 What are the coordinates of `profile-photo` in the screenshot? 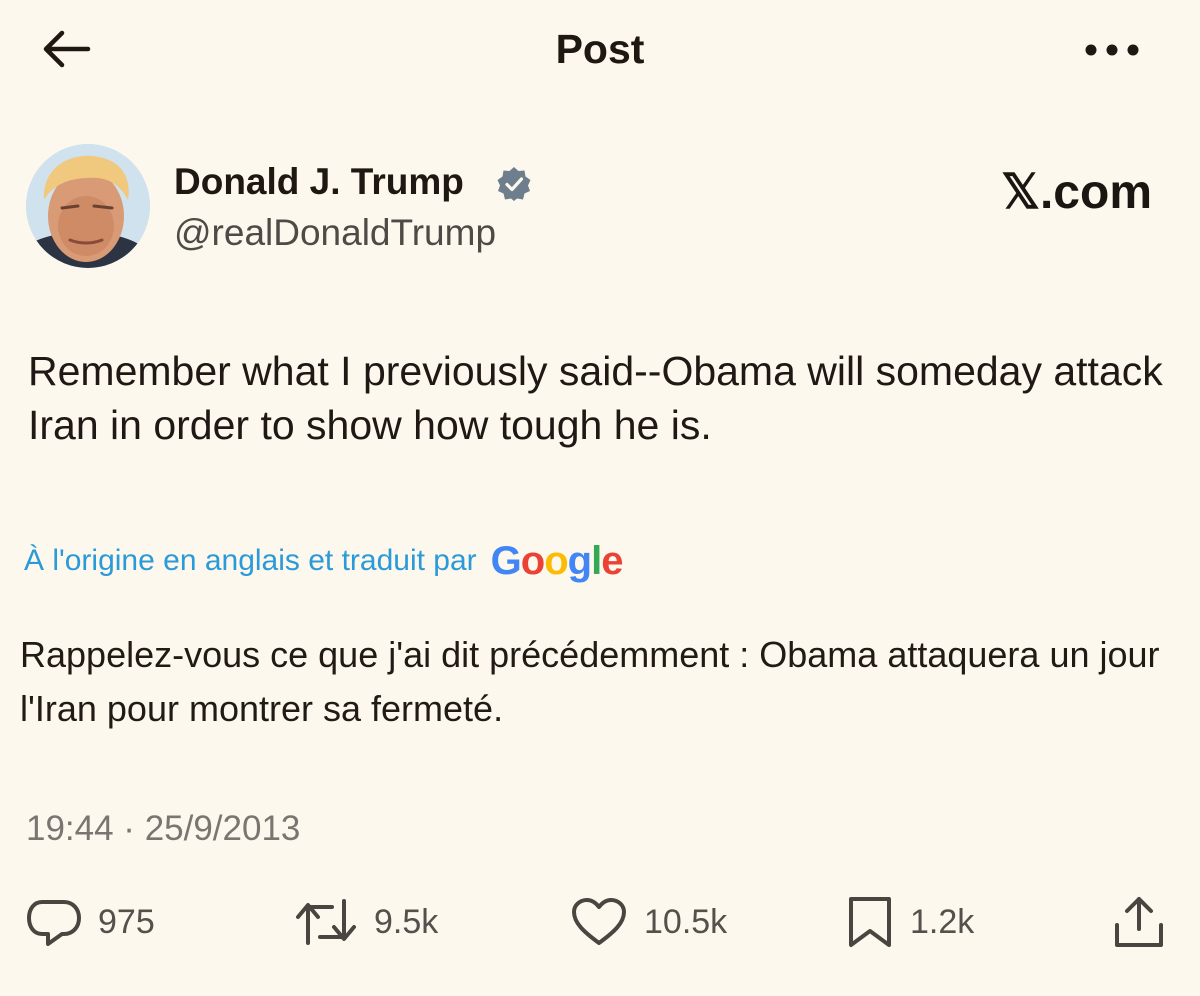 It's located at (88, 206).